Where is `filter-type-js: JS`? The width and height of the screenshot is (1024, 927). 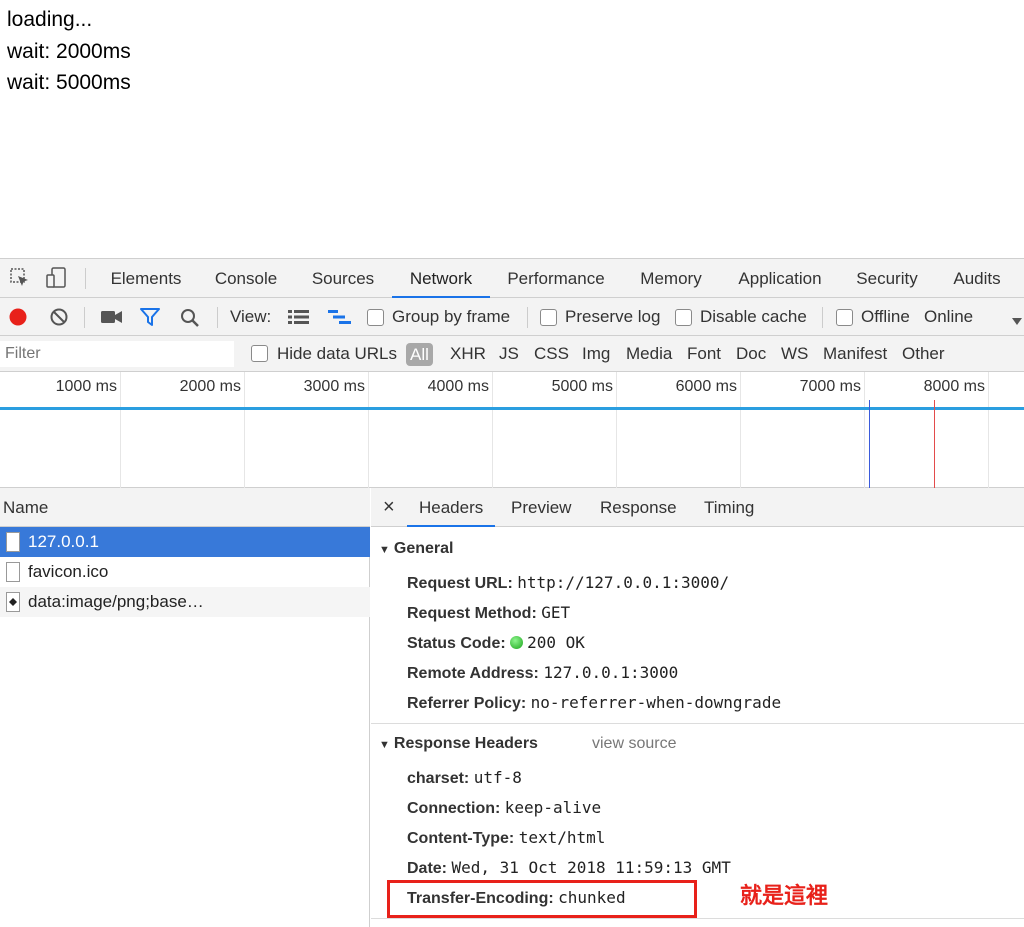 filter-type-js: JS is located at coordinates (509, 354).